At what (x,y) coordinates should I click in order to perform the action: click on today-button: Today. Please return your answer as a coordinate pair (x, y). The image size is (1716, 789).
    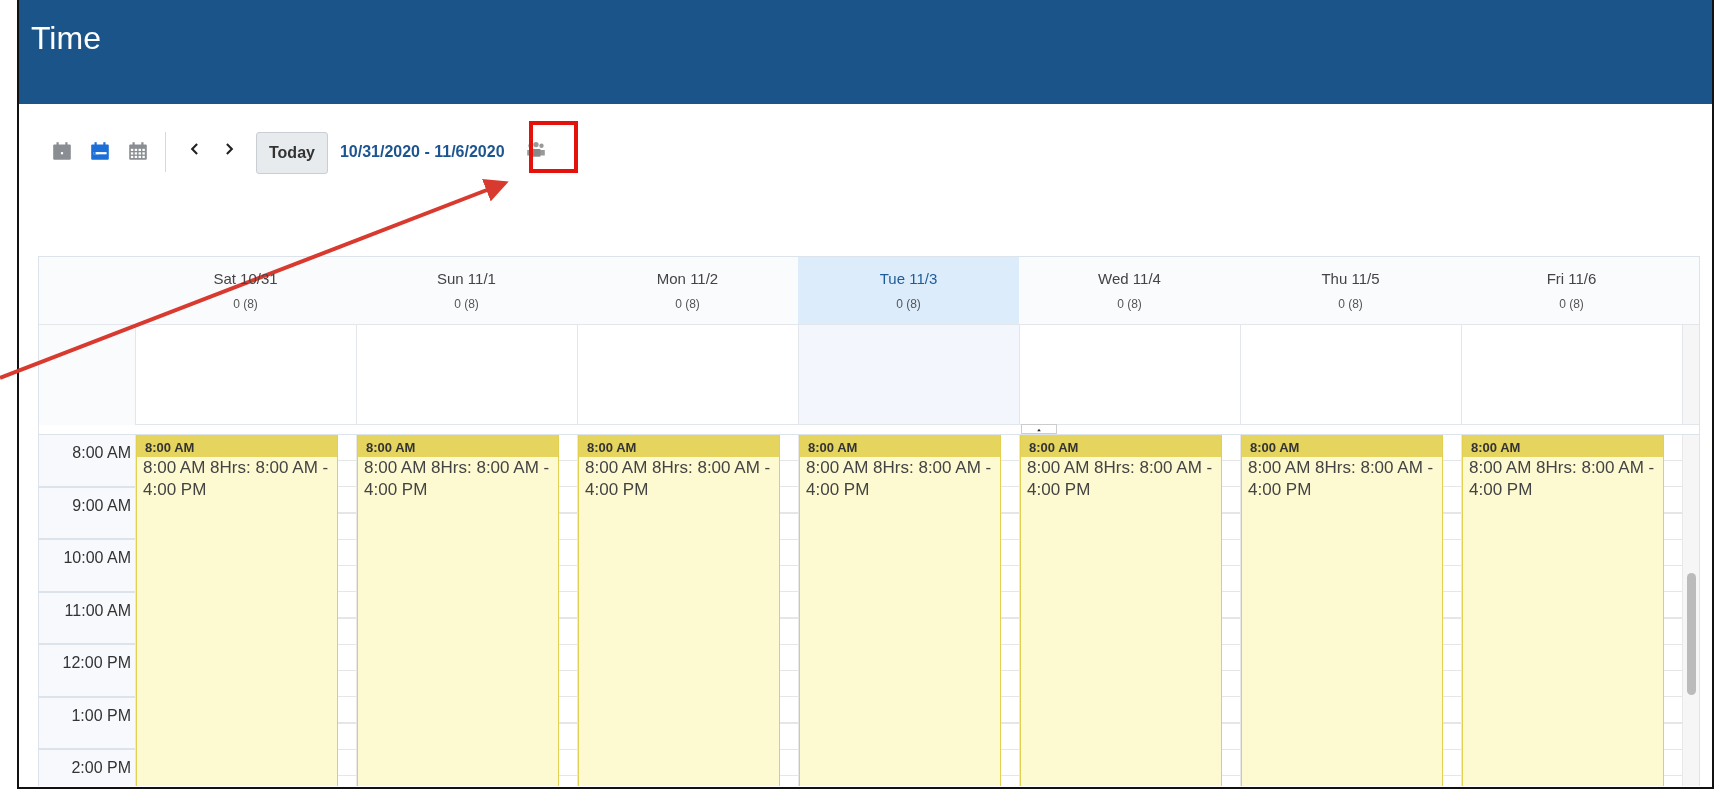
    Looking at the image, I should click on (292, 153).